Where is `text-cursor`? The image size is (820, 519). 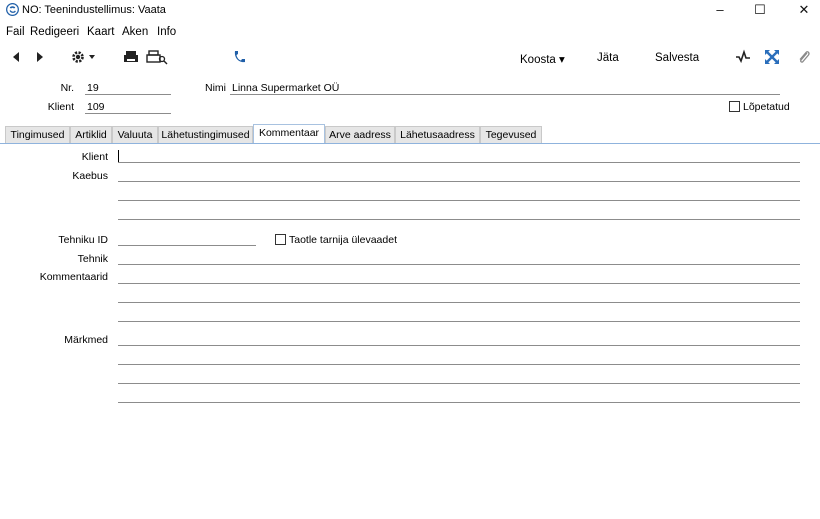 text-cursor is located at coordinates (118, 156).